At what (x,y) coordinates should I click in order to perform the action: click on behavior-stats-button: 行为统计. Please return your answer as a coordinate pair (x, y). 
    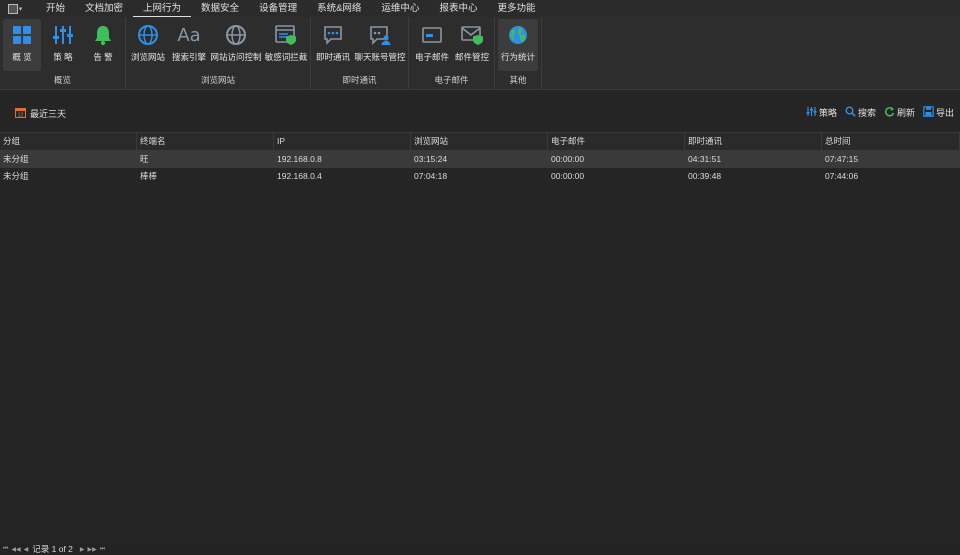
    Looking at the image, I should click on (518, 45).